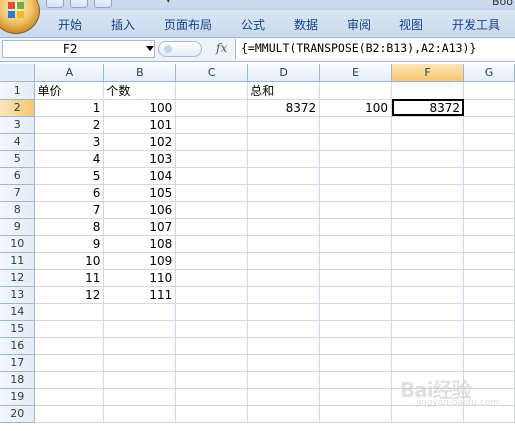 This screenshot has width=515, height=431. Describe the element at coordinates (489, 227) in the screenshot. I see `cell-g9` at that location.